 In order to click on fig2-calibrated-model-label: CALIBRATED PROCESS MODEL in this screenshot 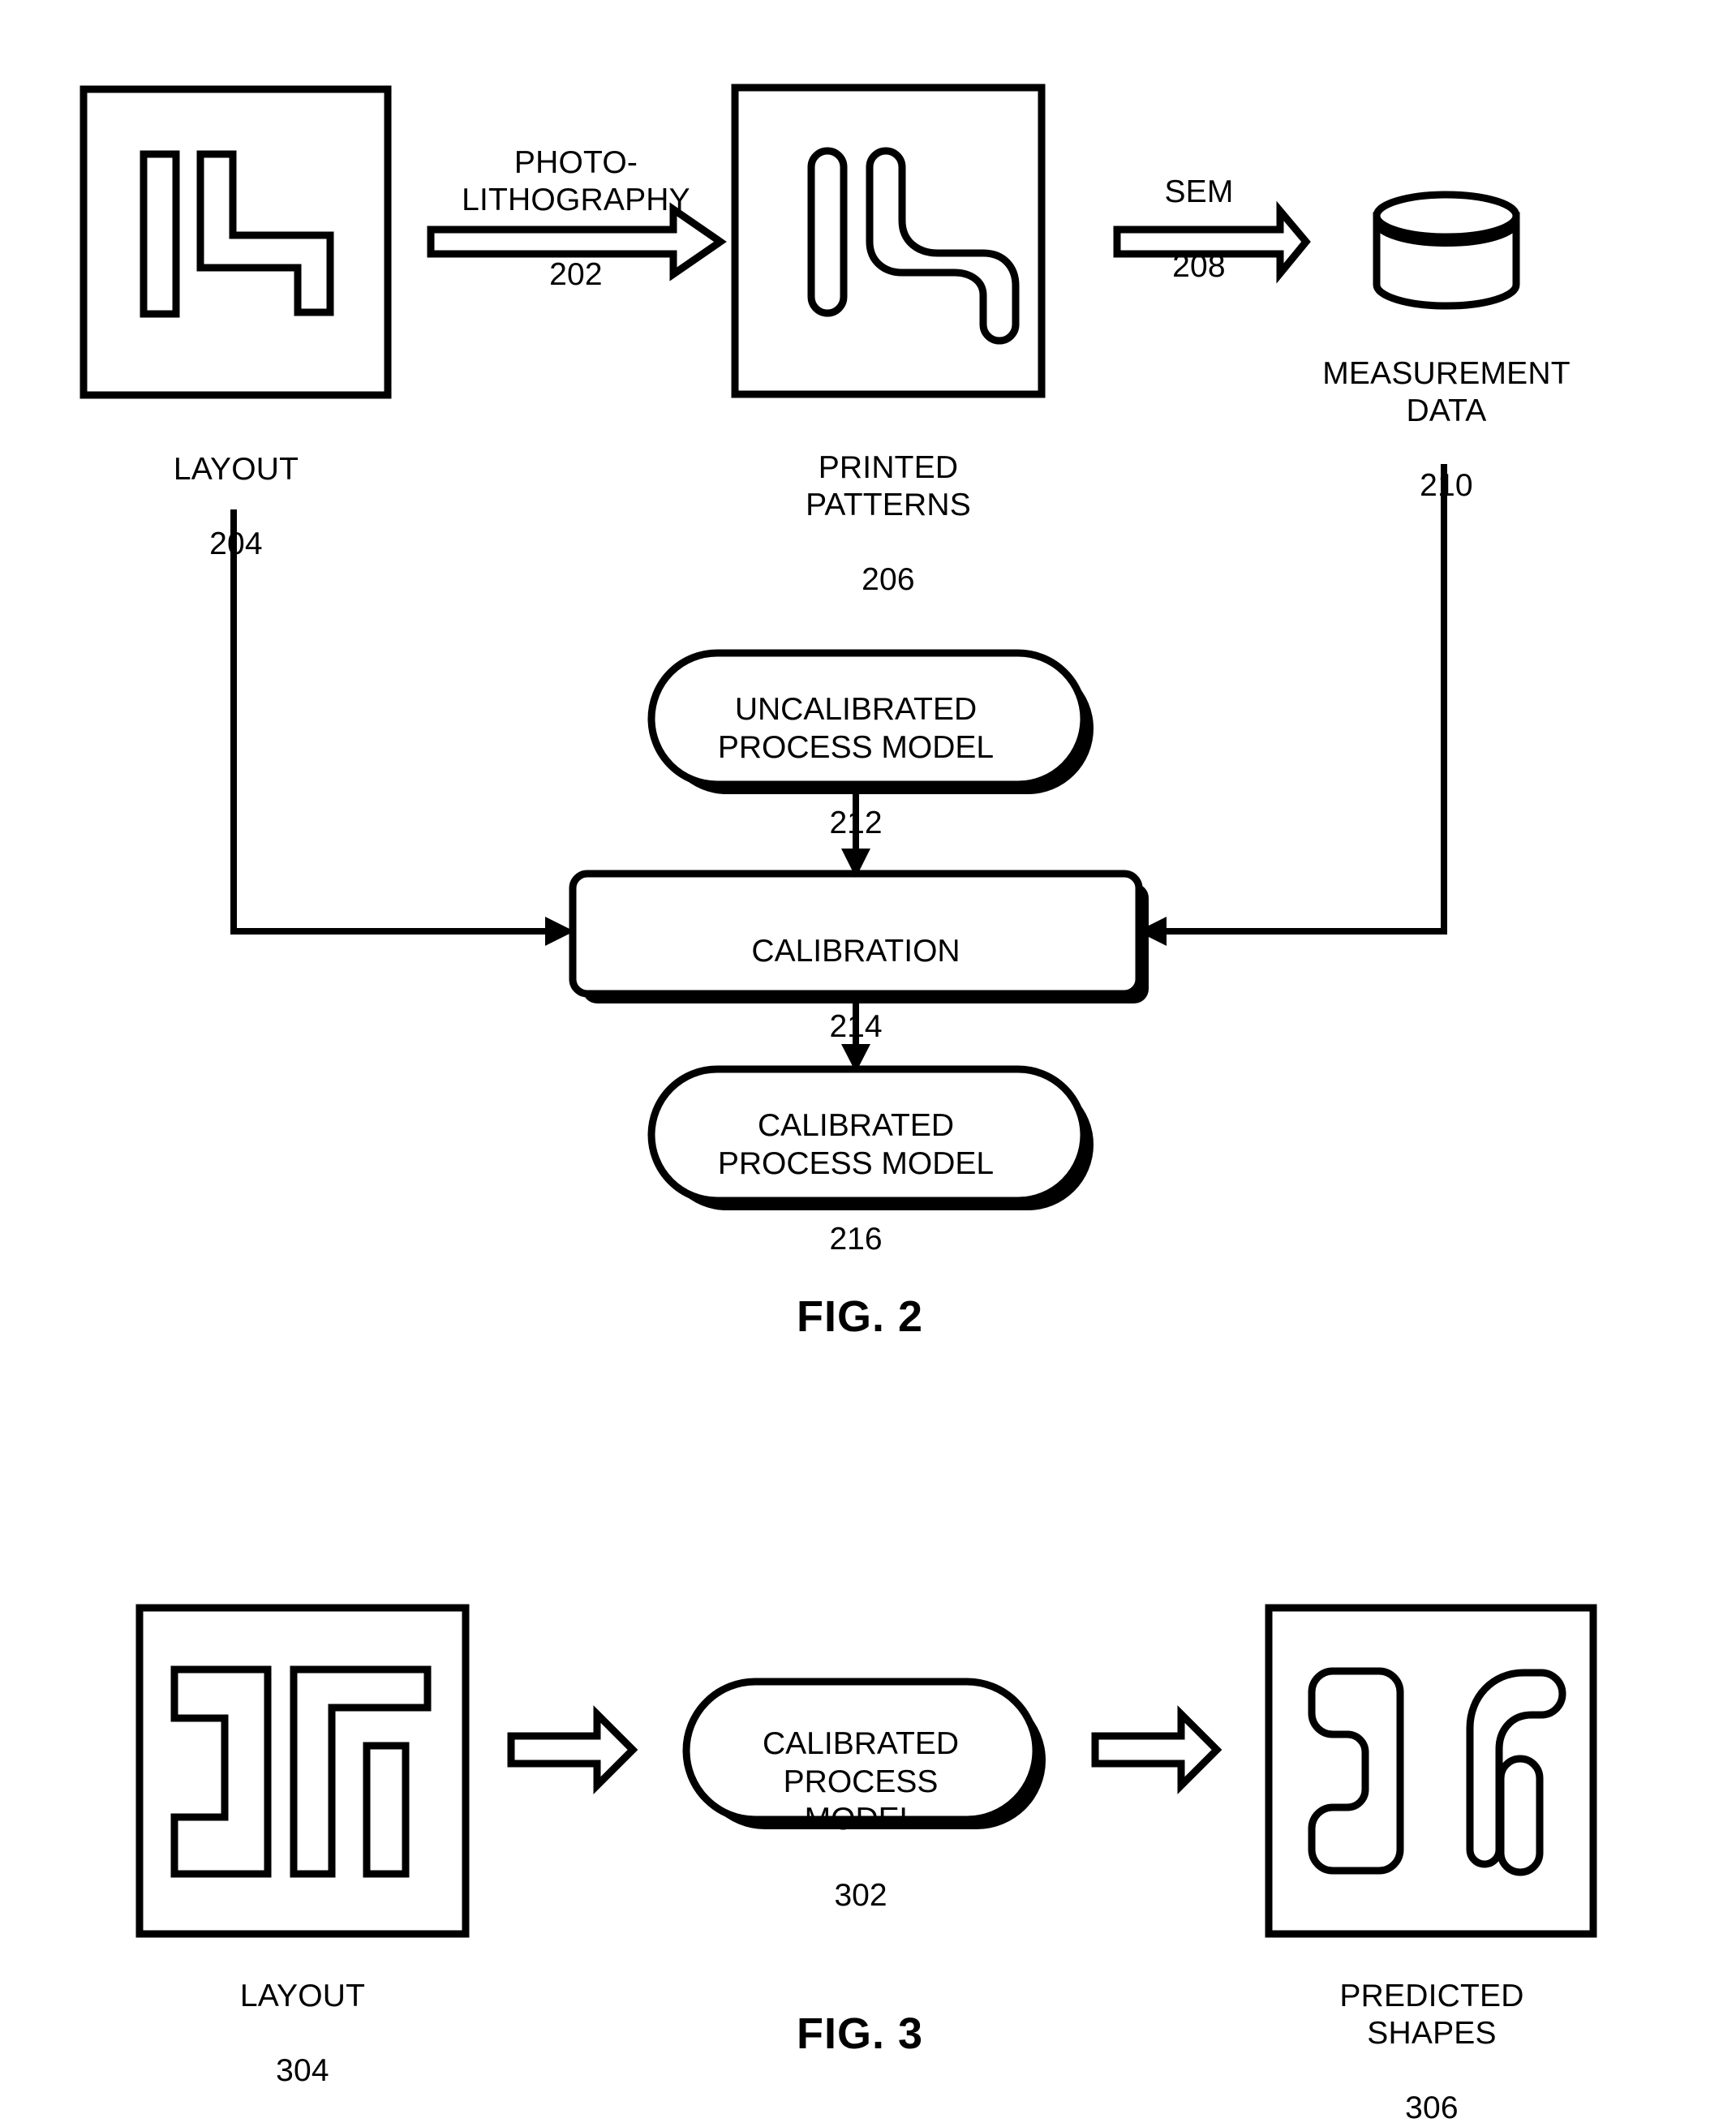, I will do `click(856, 1144)`.